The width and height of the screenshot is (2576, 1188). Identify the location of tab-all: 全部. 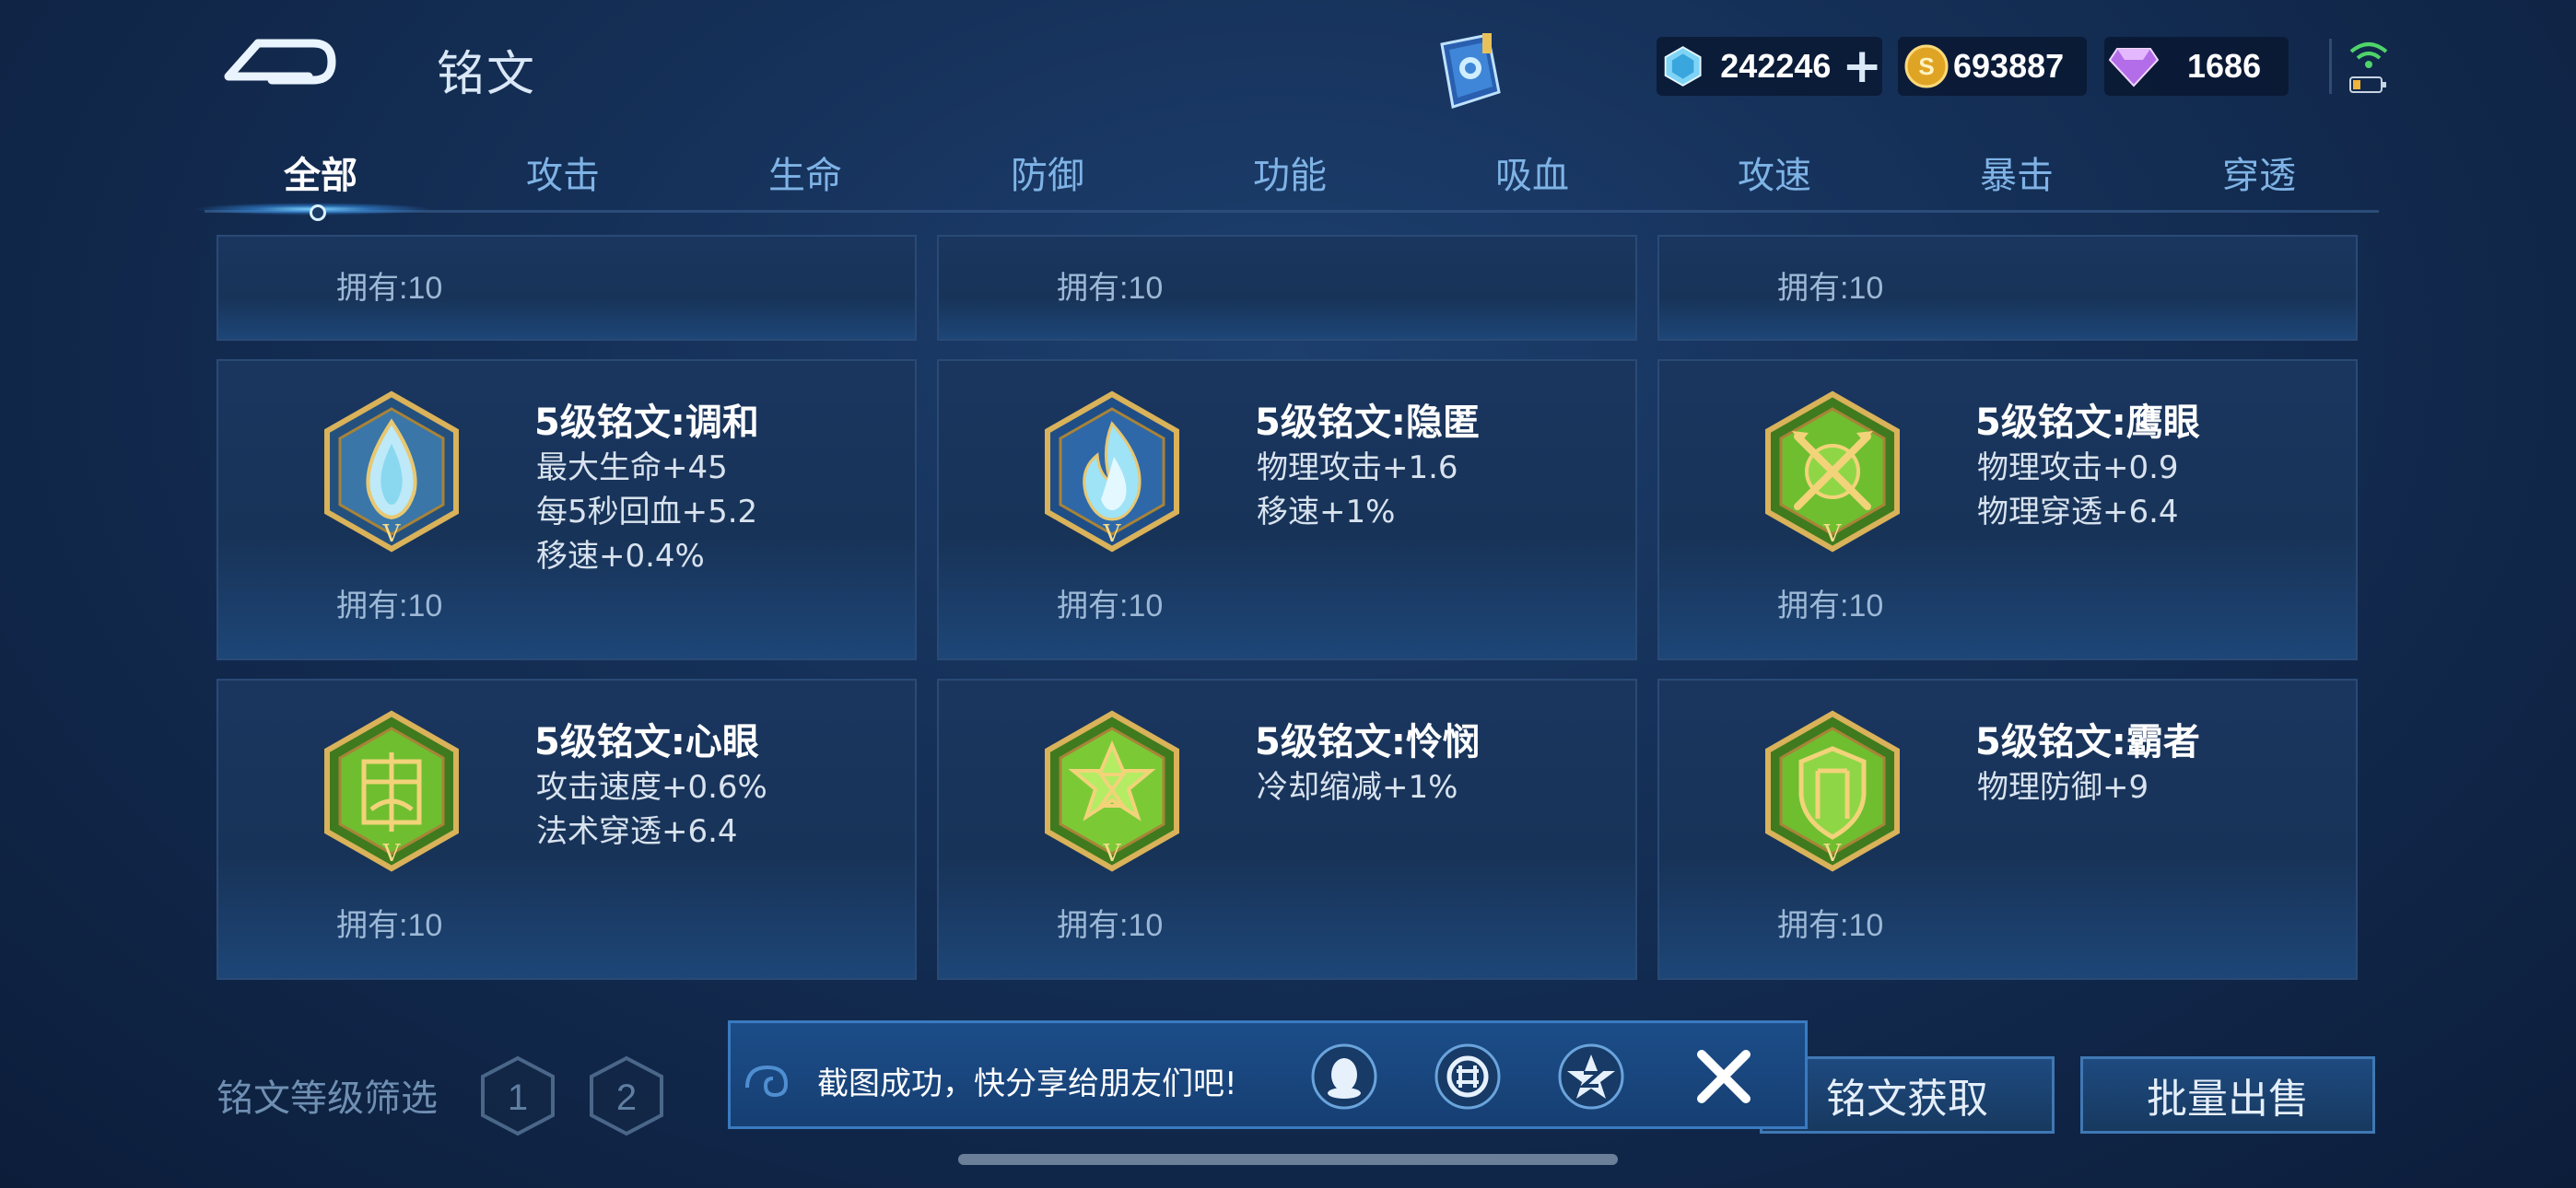
(320, 172).